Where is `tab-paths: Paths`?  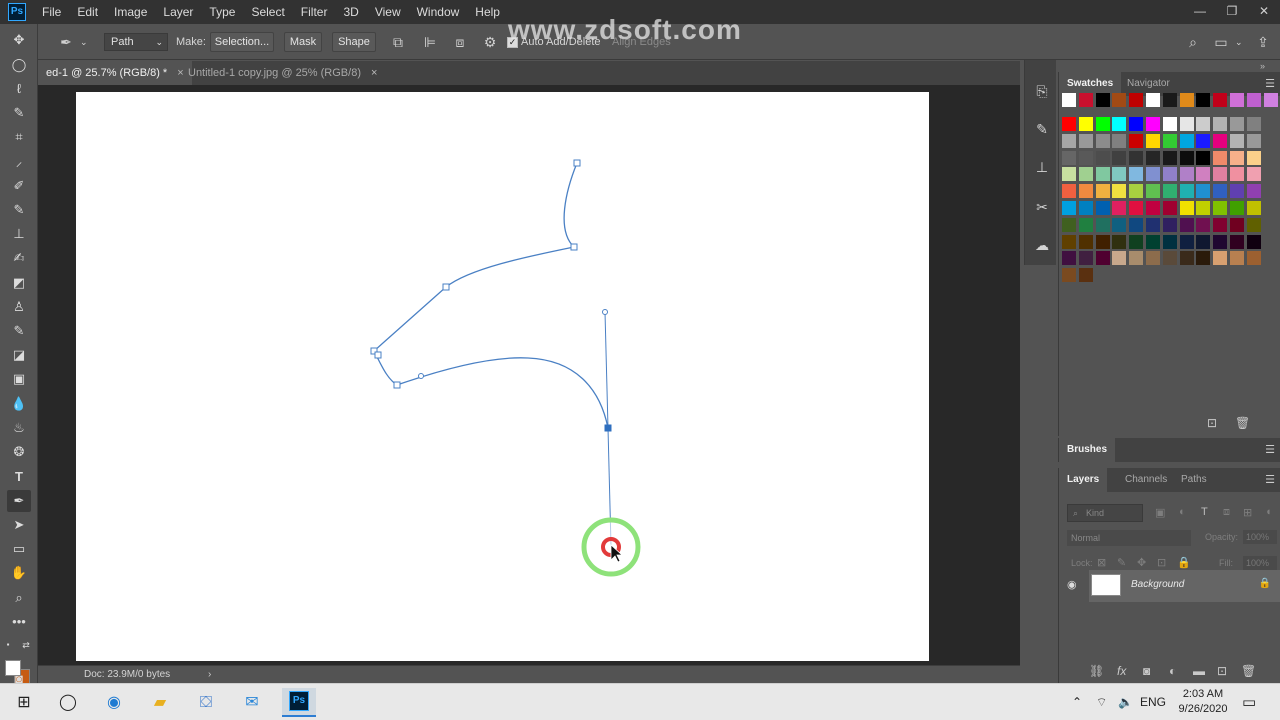 tab-paths: Paths is located at coordinates (1194, 480).